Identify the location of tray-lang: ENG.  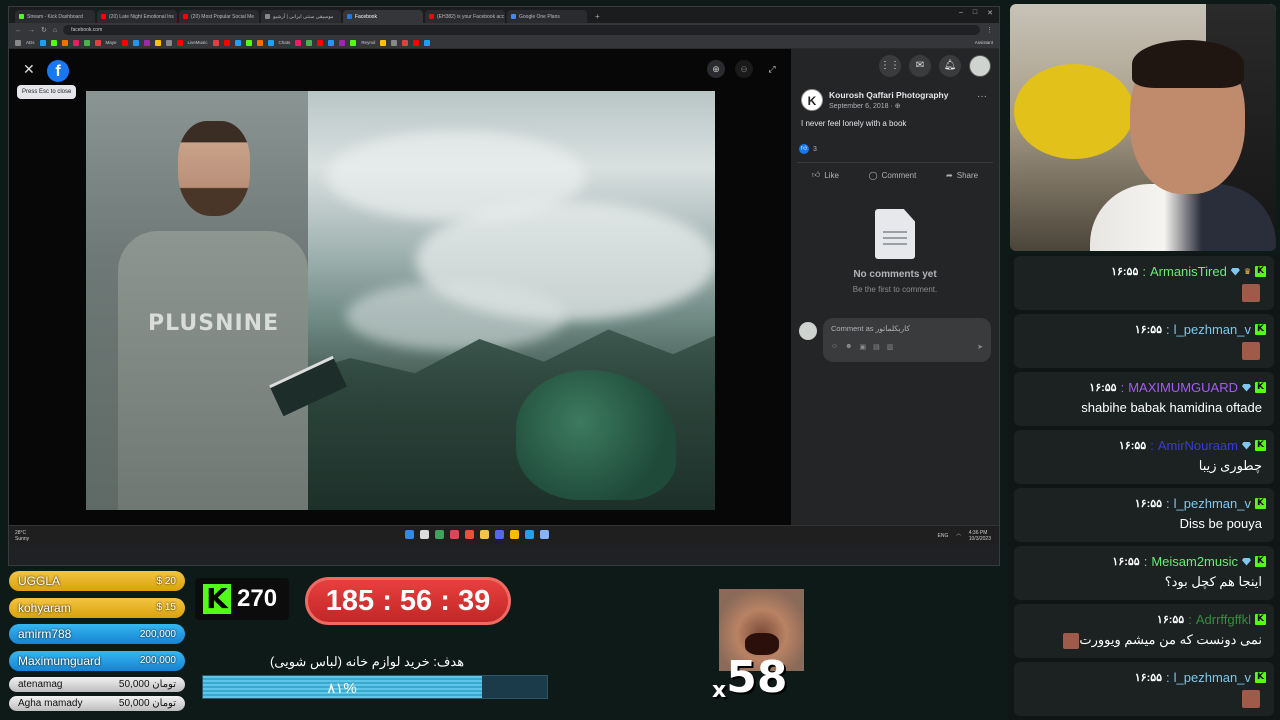
(943, 536).